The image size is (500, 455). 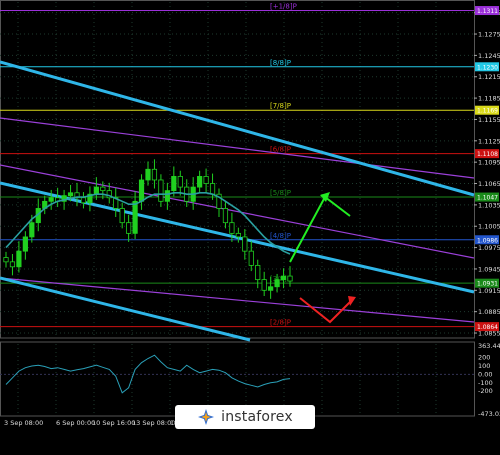 I want to click on level-price-text-0: 1.1311, so click(x=487, y=11).